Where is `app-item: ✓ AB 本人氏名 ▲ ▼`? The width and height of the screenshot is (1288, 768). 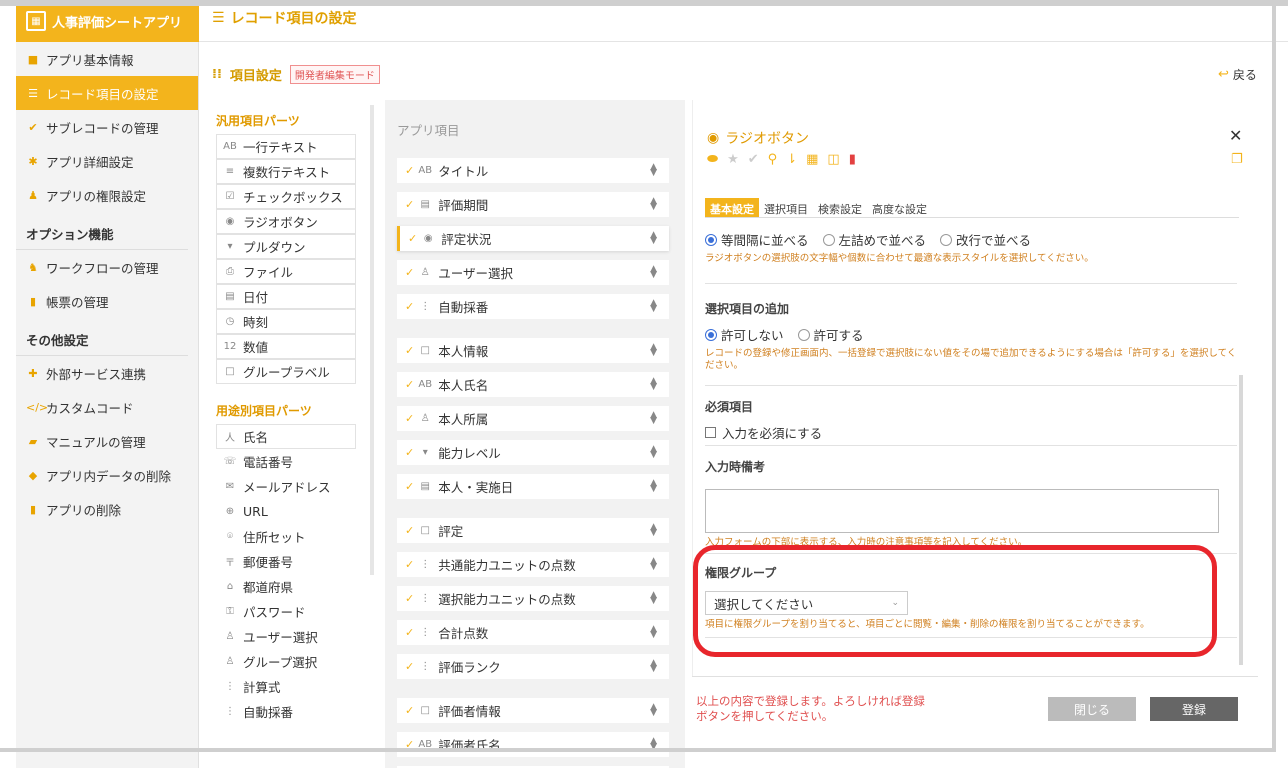
app-item: ✓ AB 本人氏名 ▲ ▼ is located at coordinates (533, 384).